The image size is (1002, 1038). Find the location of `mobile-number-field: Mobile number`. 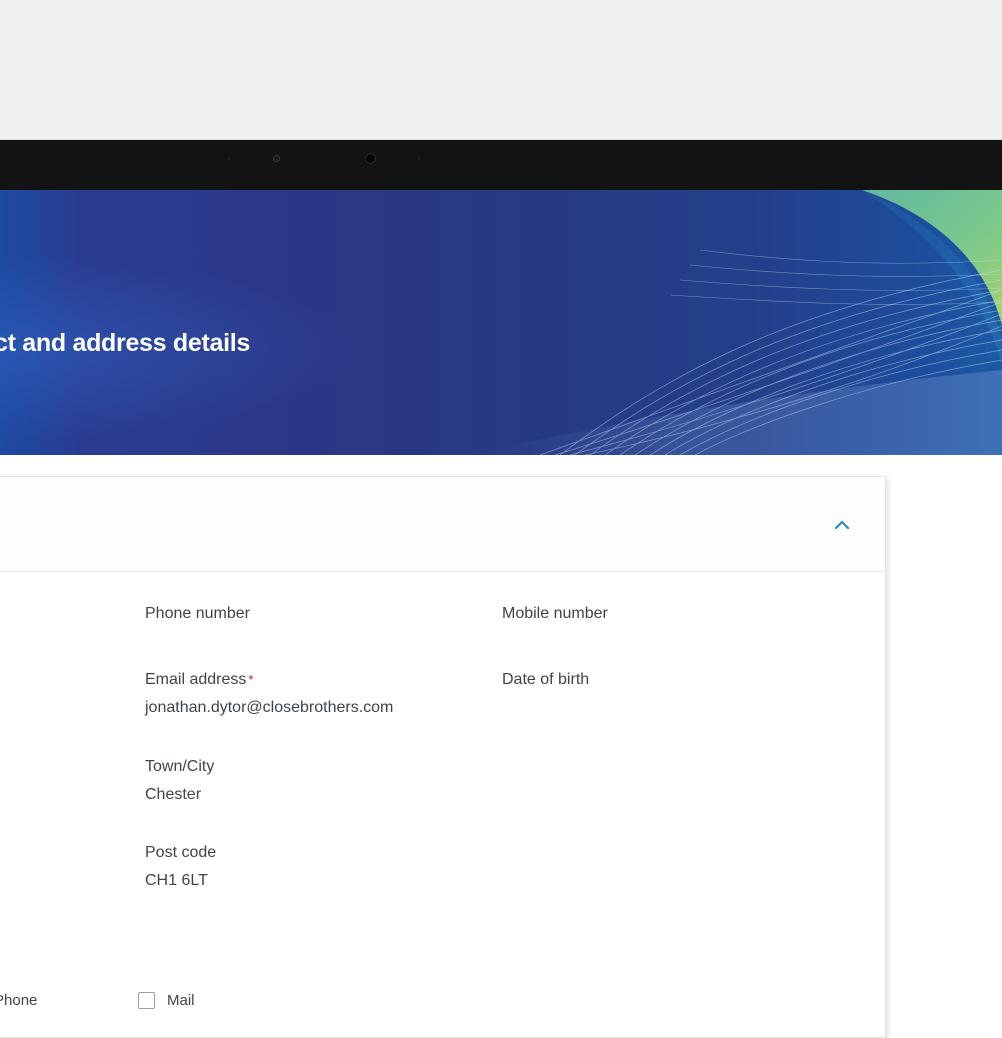

mobile-number-field: Mobile number is located at coordinates (555, 614).